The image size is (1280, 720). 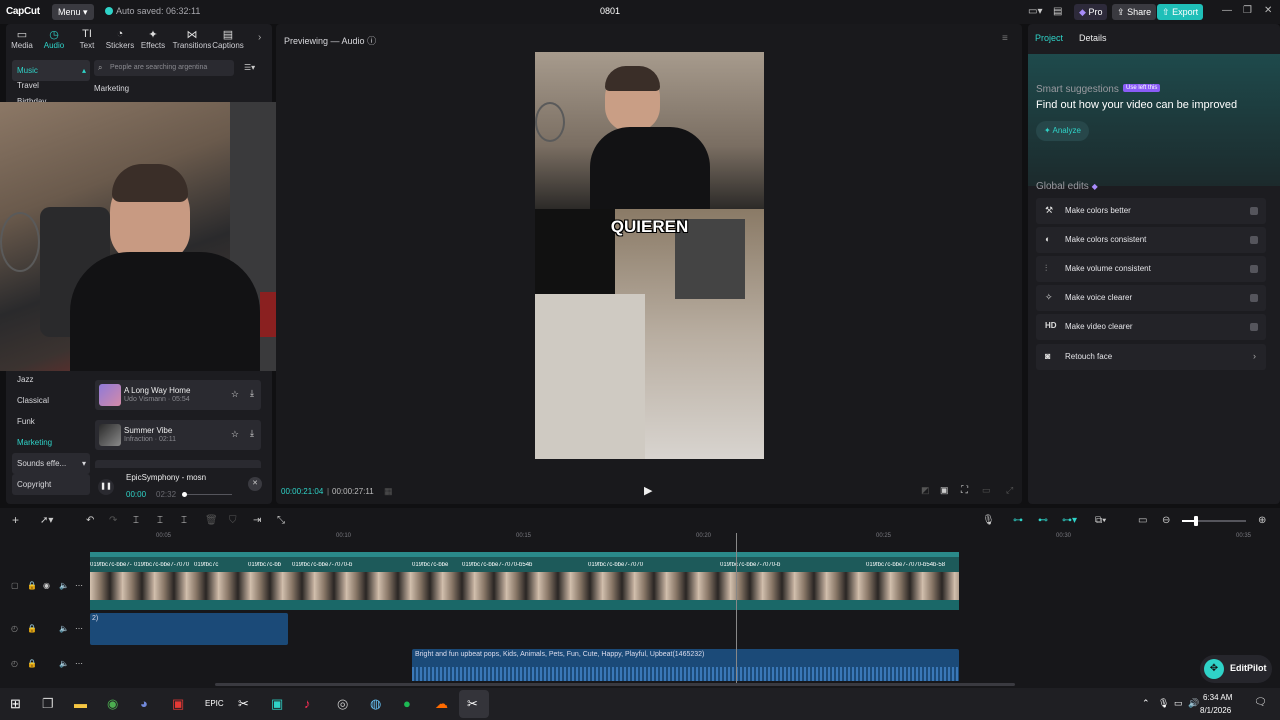 I want to click on preview-menu-icon: ≡, so click(x=1005, y=38).